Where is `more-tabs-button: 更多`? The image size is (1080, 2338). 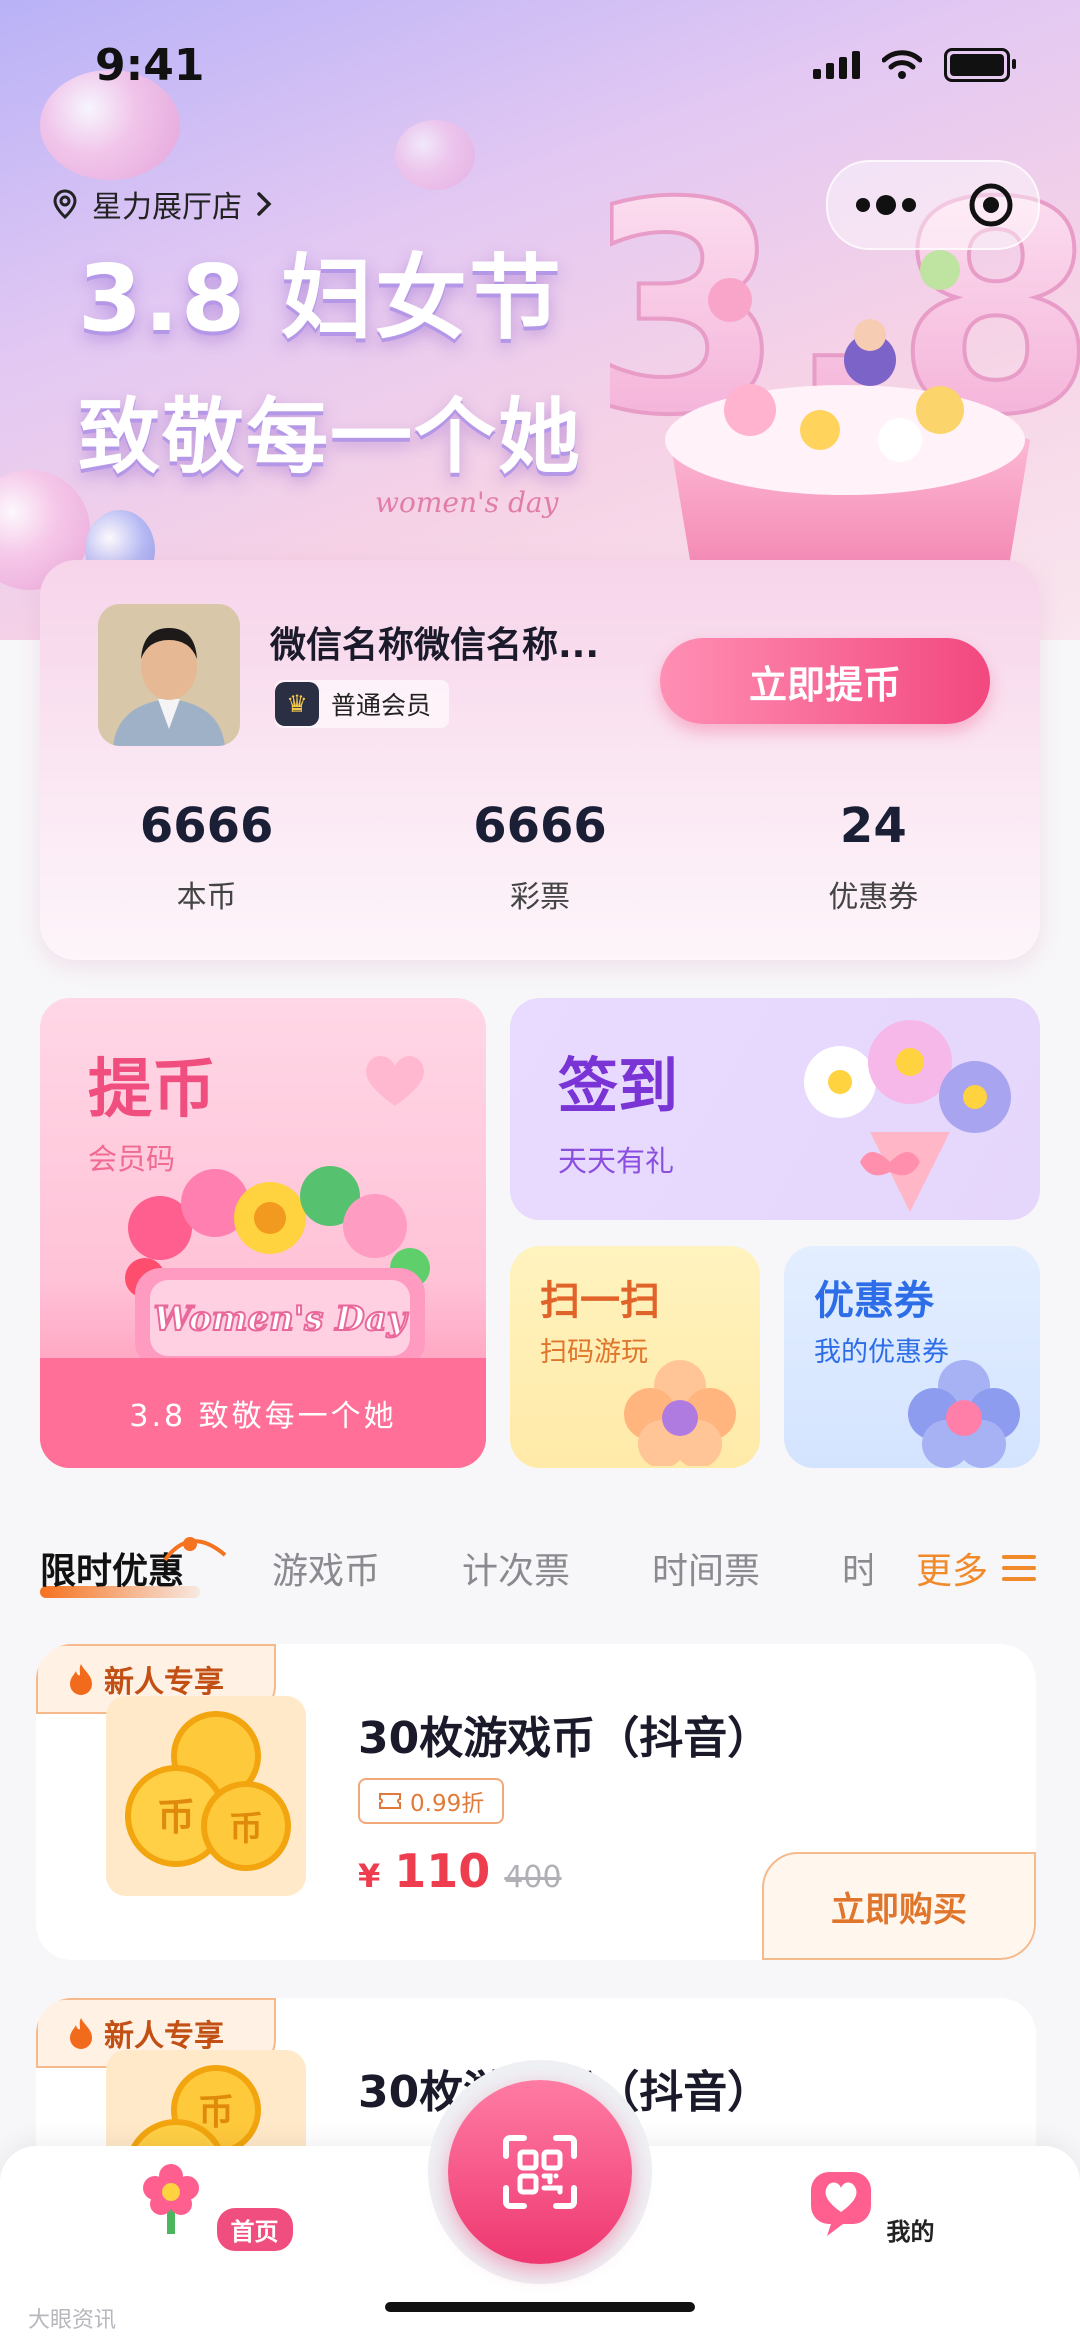
more-tabs-button: 更多 is located at coordinates (976, 1568).